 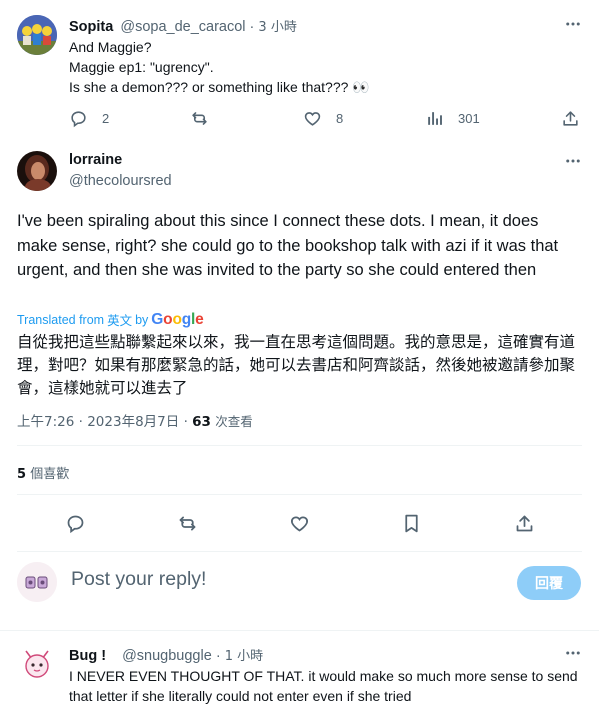 I want to click on main-like-button, so click(x=299, y=523).